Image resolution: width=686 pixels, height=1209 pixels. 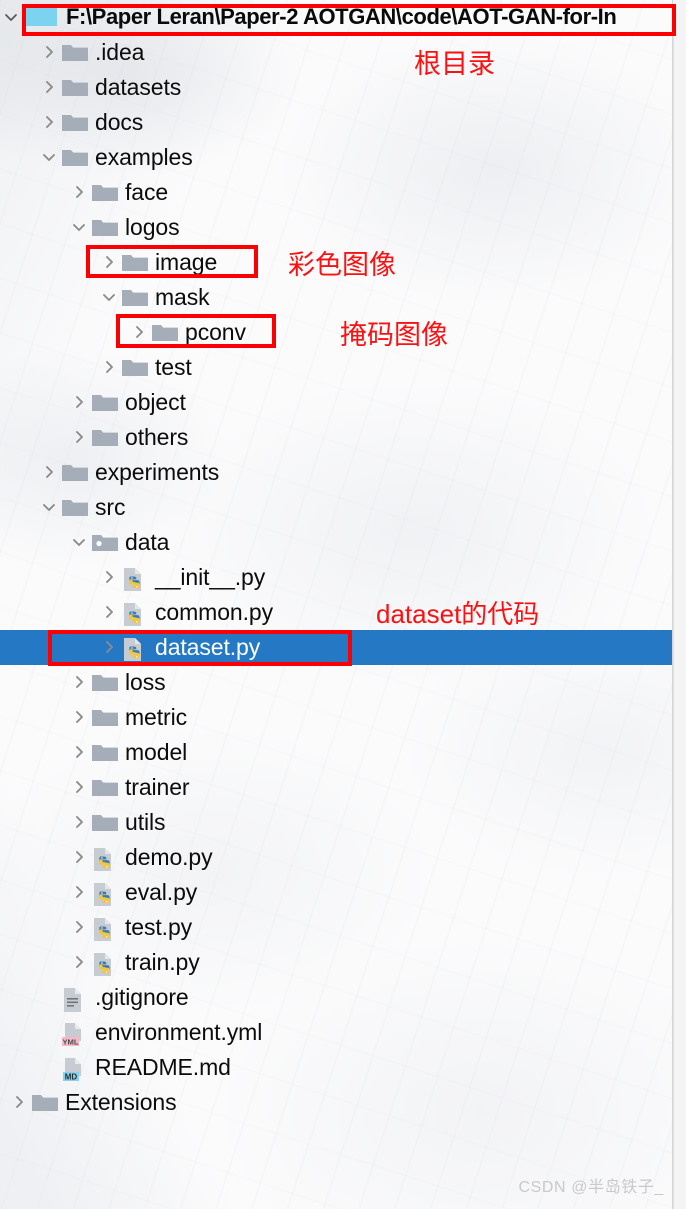 What do you see at coordinates (336, 87) in the screenshot?
I see `tree-row: datasets` at bounding box center [336, 87].